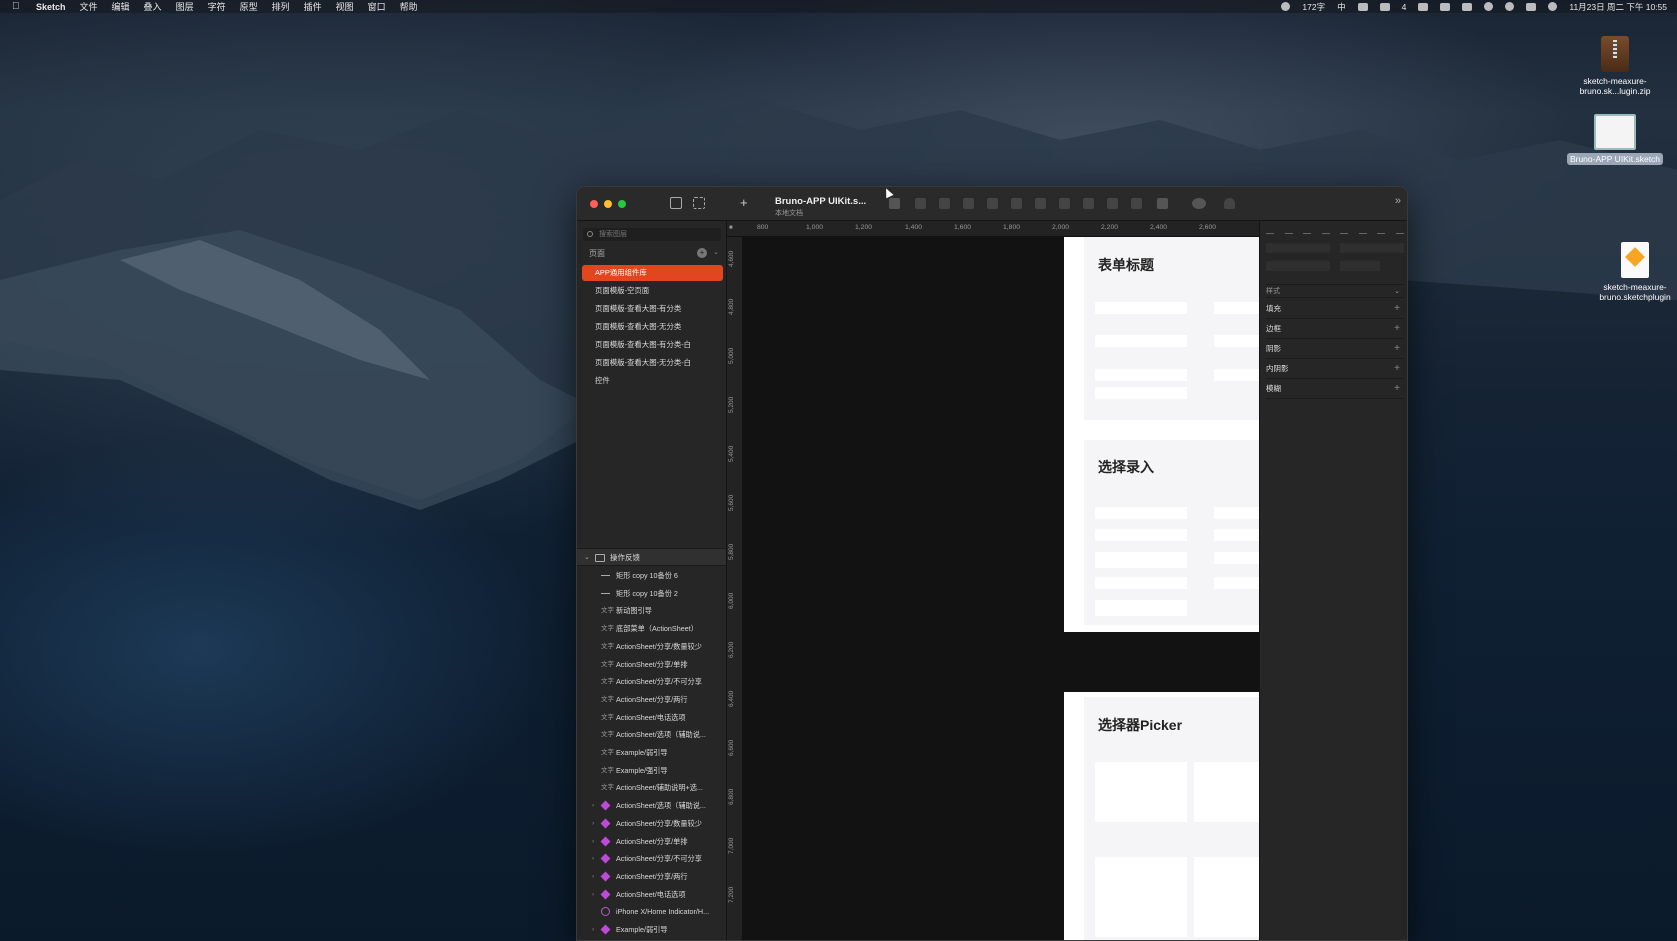 The height and width of the screenshot is (941, 1677). I want to click on boolean-union-icon, so click(1040, 203).